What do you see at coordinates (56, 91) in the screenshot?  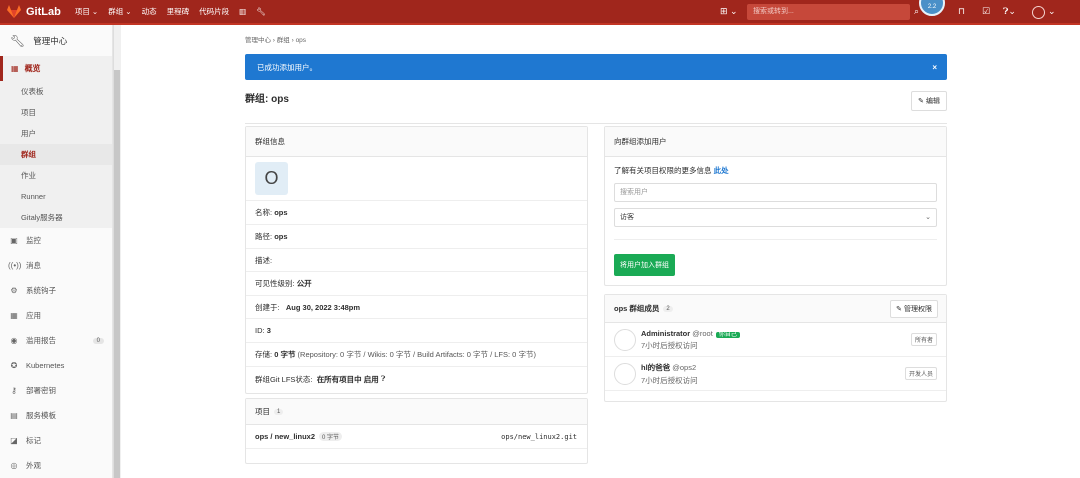 I see `sidebar-sub-dashboard: 仪表板` at bounding box center [56, 91].